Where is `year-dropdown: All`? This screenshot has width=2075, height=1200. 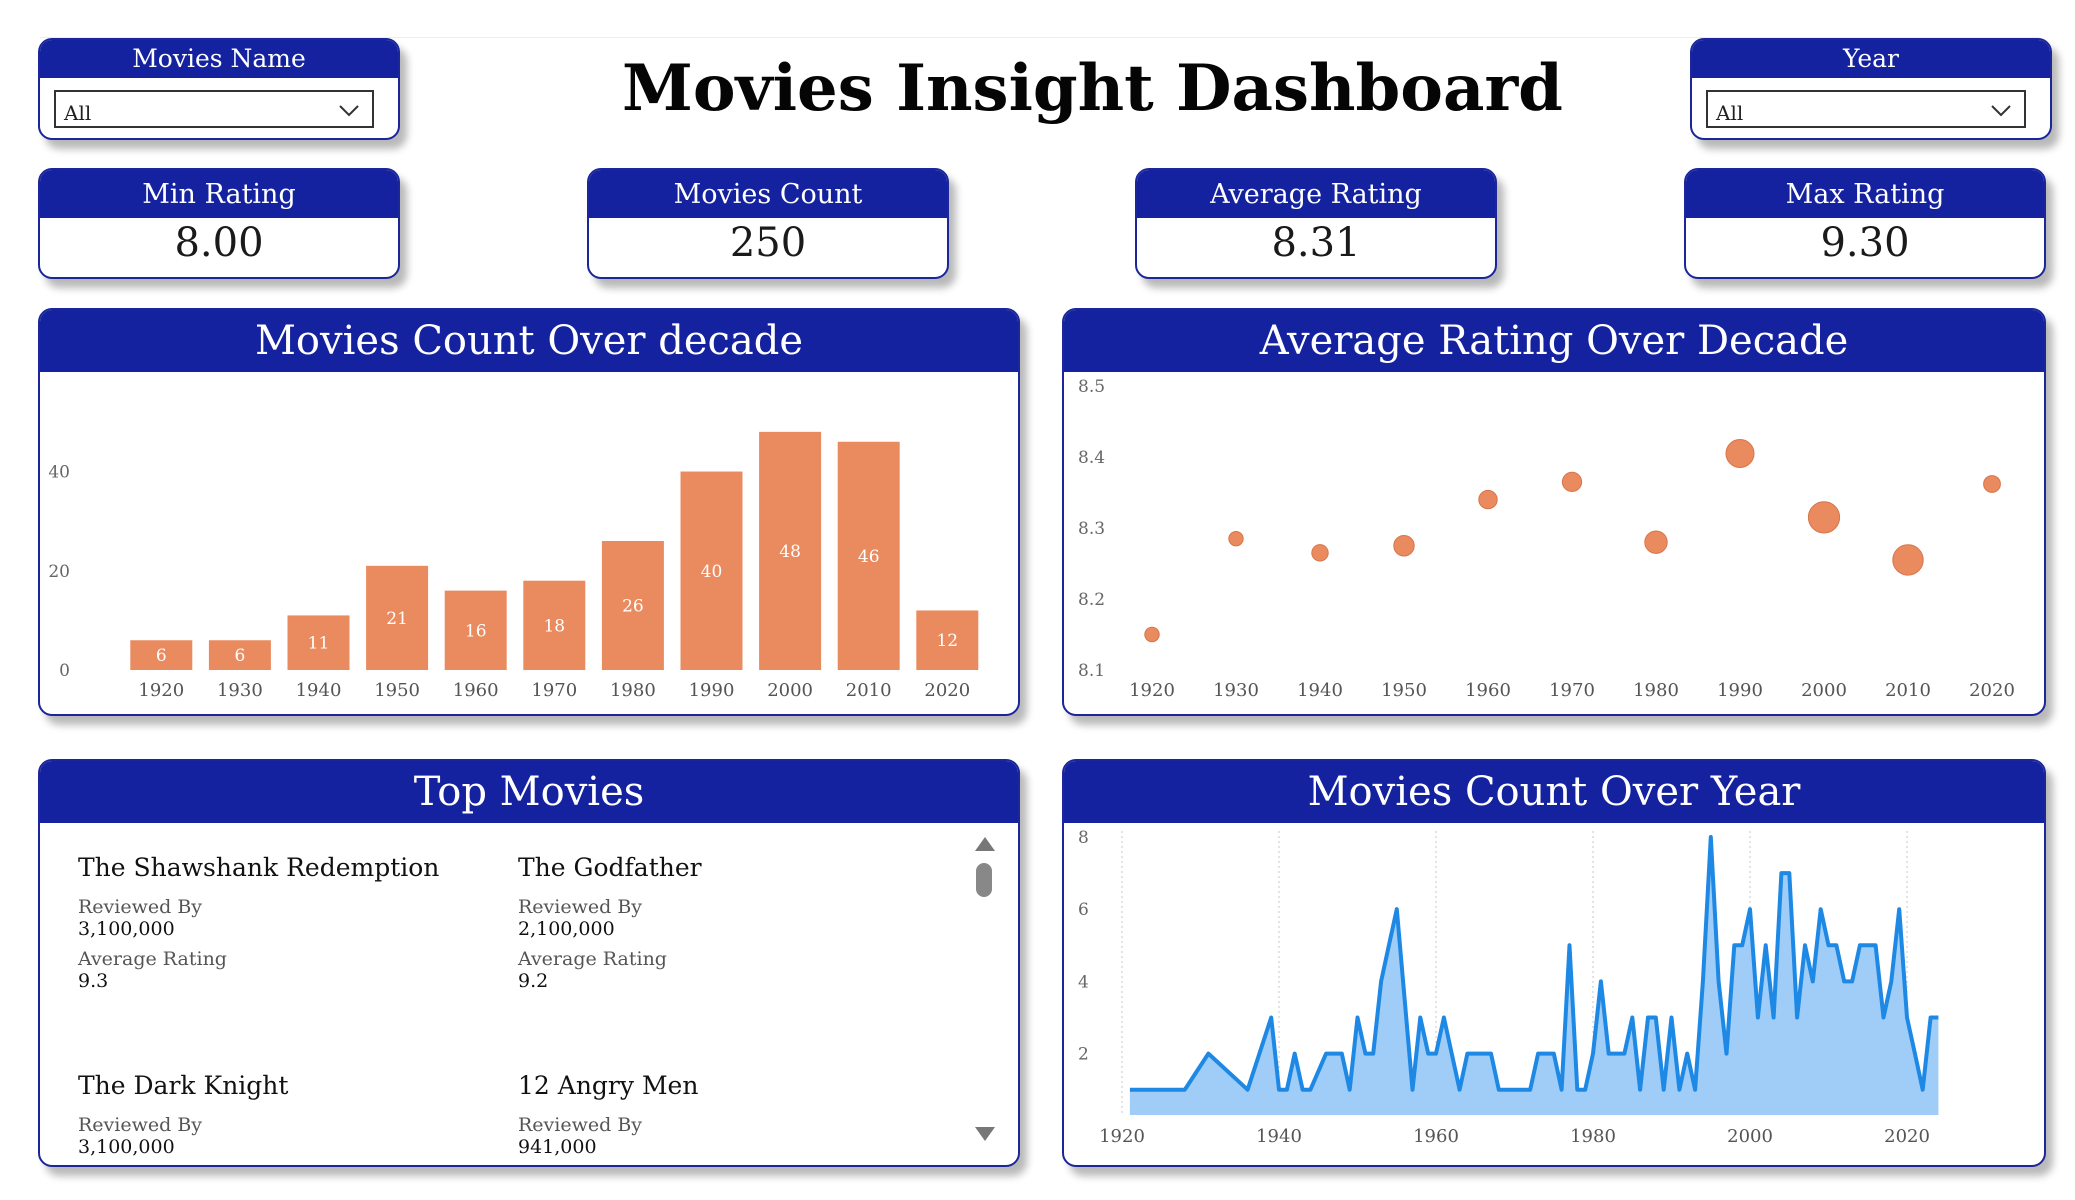 year-dropdown: All is located at coordinates (1866, 109).